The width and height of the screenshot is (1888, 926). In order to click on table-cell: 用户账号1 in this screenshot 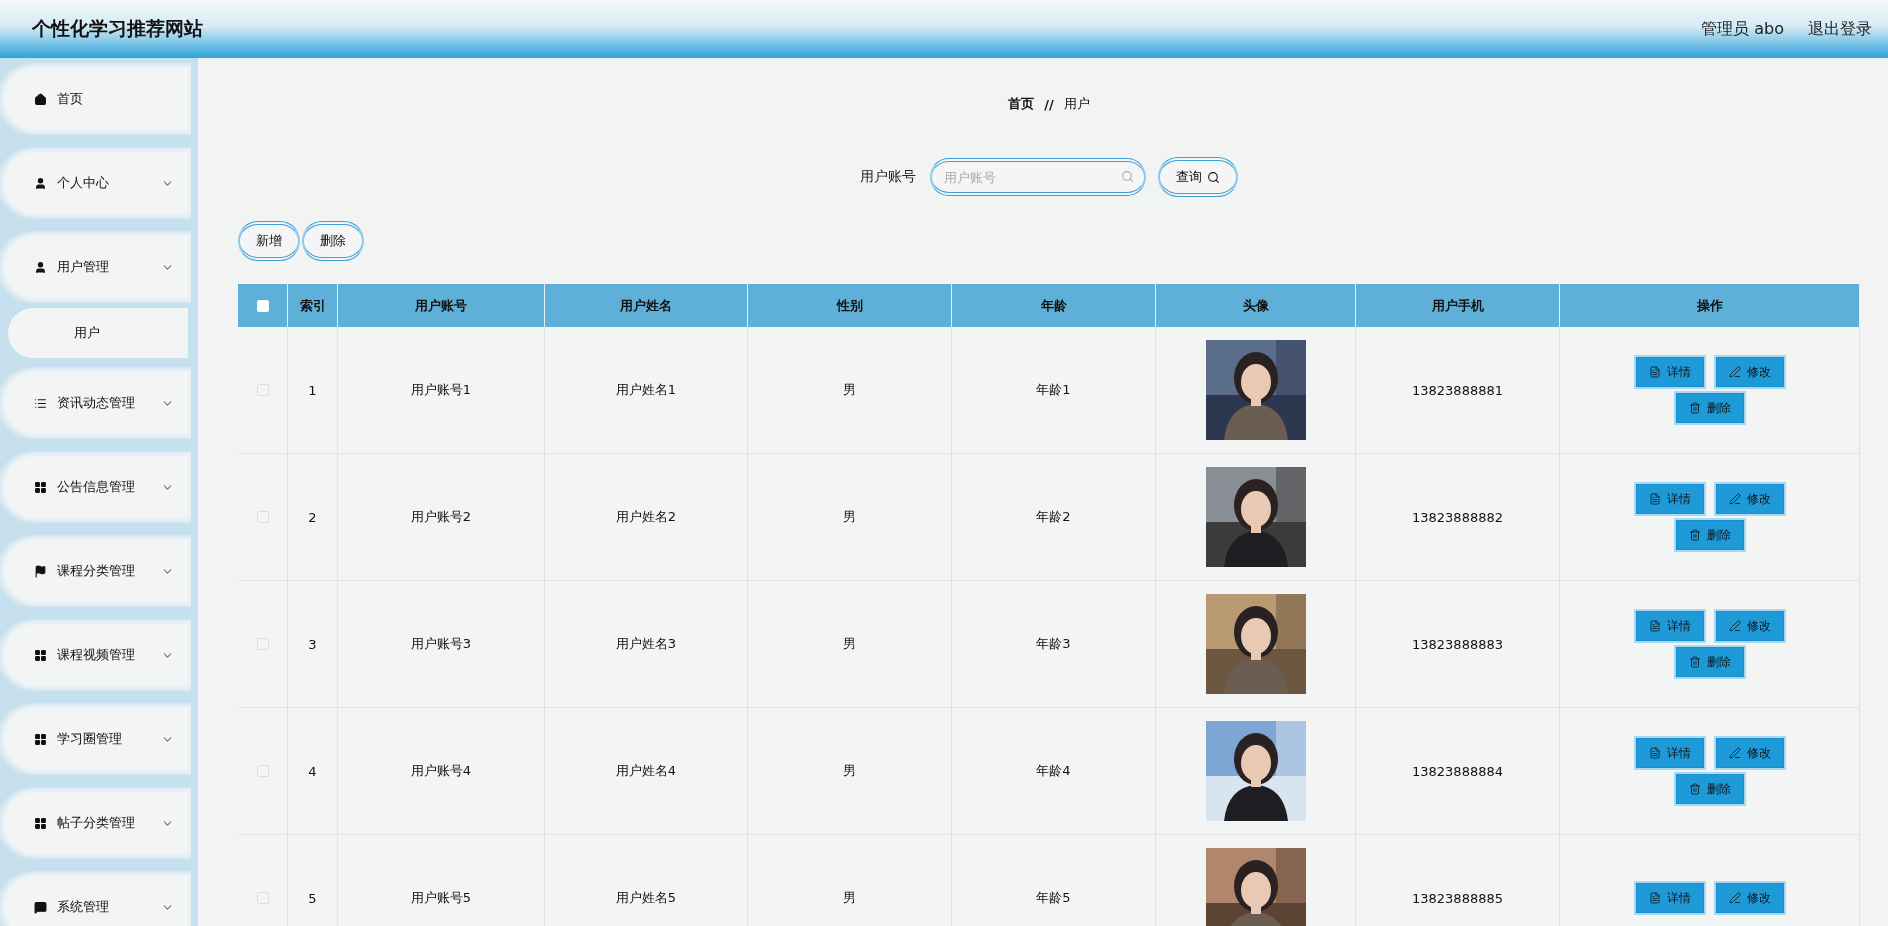, I will do `click(441, 390)`.